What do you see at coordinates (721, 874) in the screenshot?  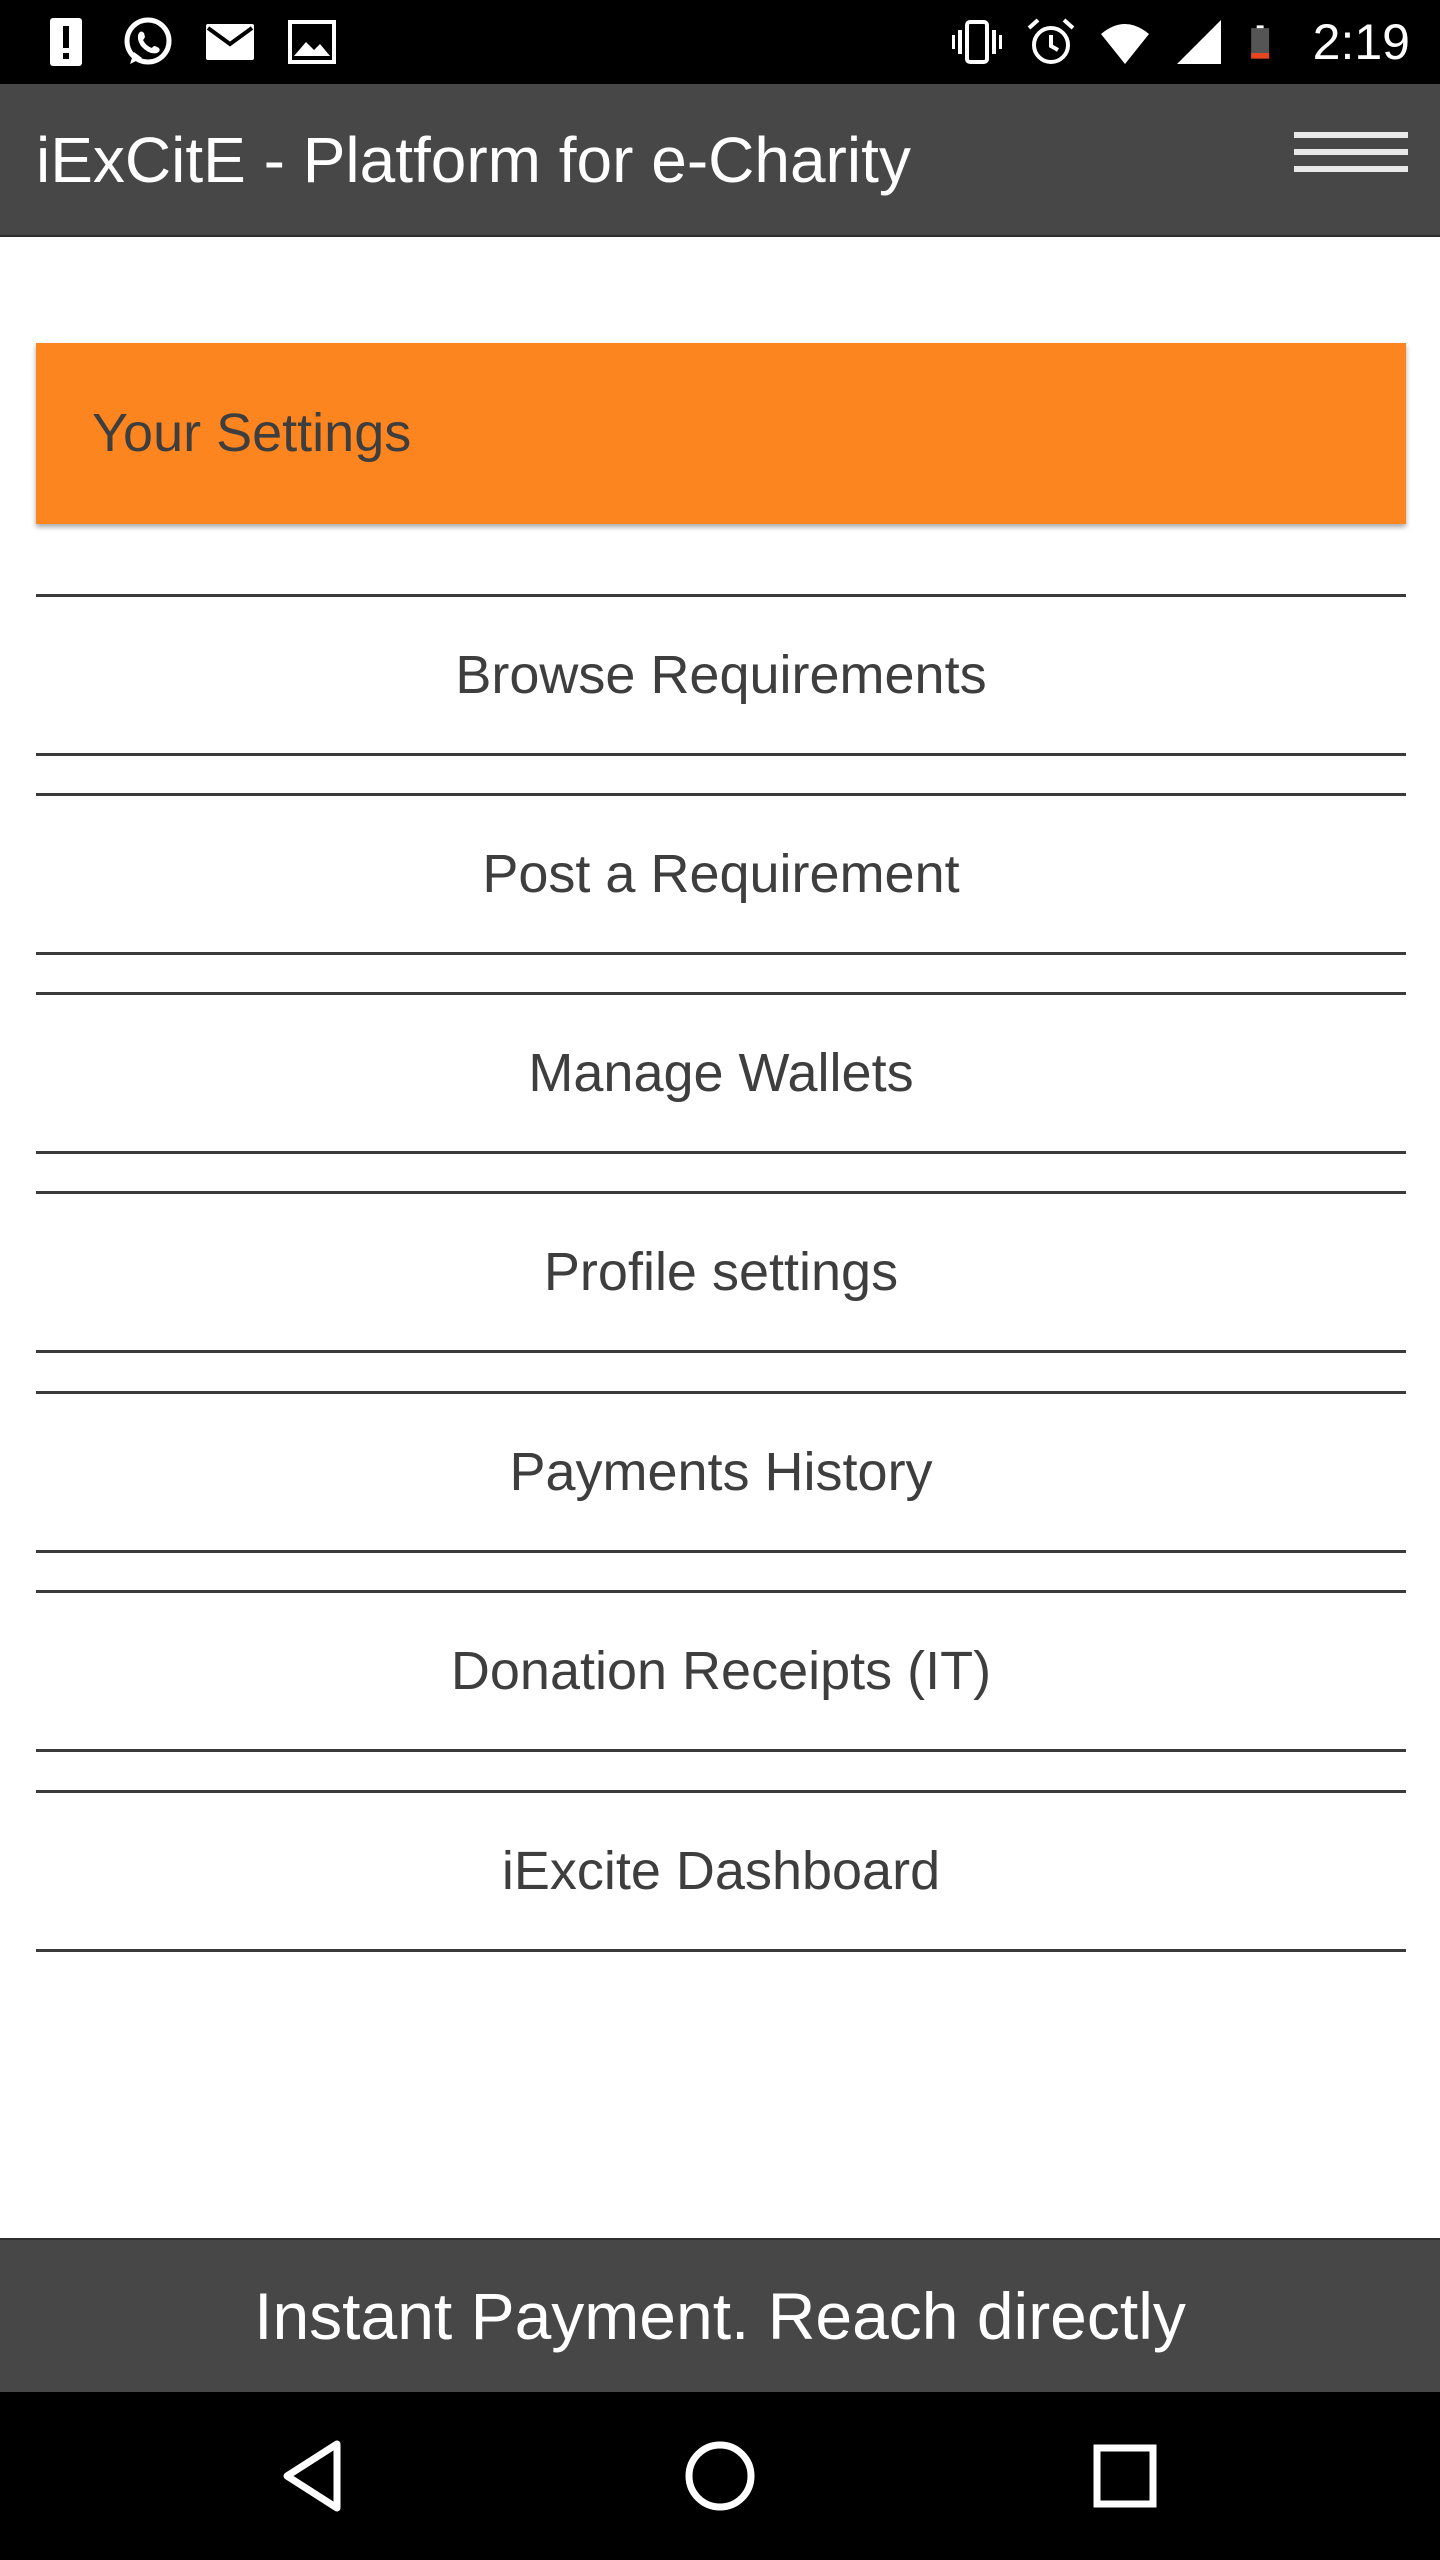 I see `menu-item-post-requirement: Post a Requirement` at bounding box center [721, 874].